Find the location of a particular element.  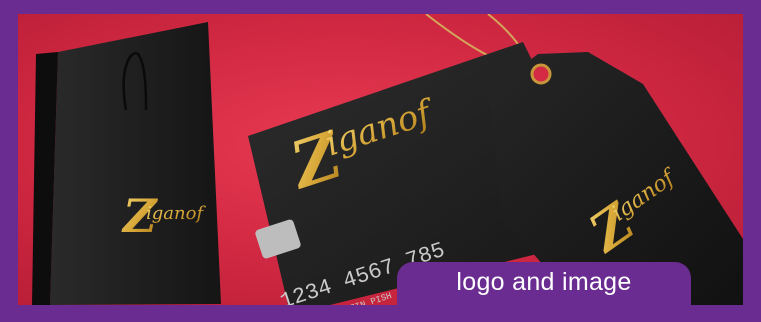

caption-text: logo and image is located at coordinates (544, 282).